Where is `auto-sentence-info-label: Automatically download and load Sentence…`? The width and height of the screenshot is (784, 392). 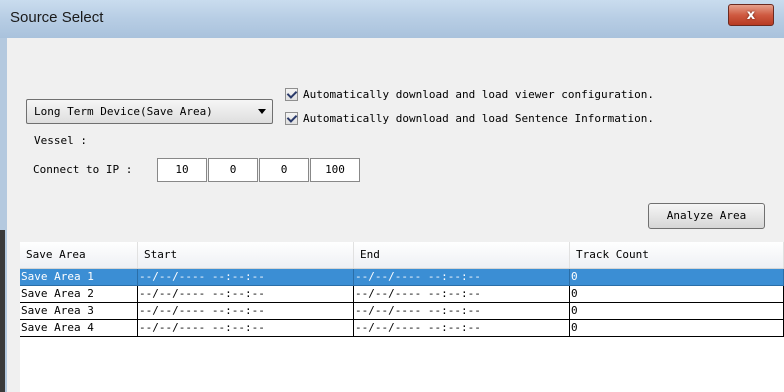 auto-sentence-info-label: Automatically download and load Sentence… is located at coordinates (478, 118).